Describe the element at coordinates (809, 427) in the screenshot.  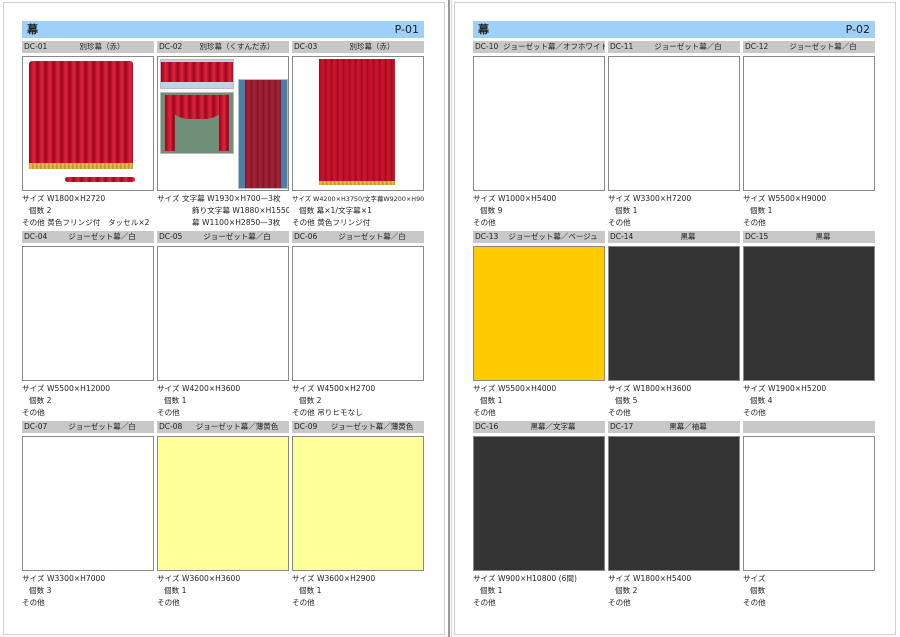
I see `card-title-bar` at that location.